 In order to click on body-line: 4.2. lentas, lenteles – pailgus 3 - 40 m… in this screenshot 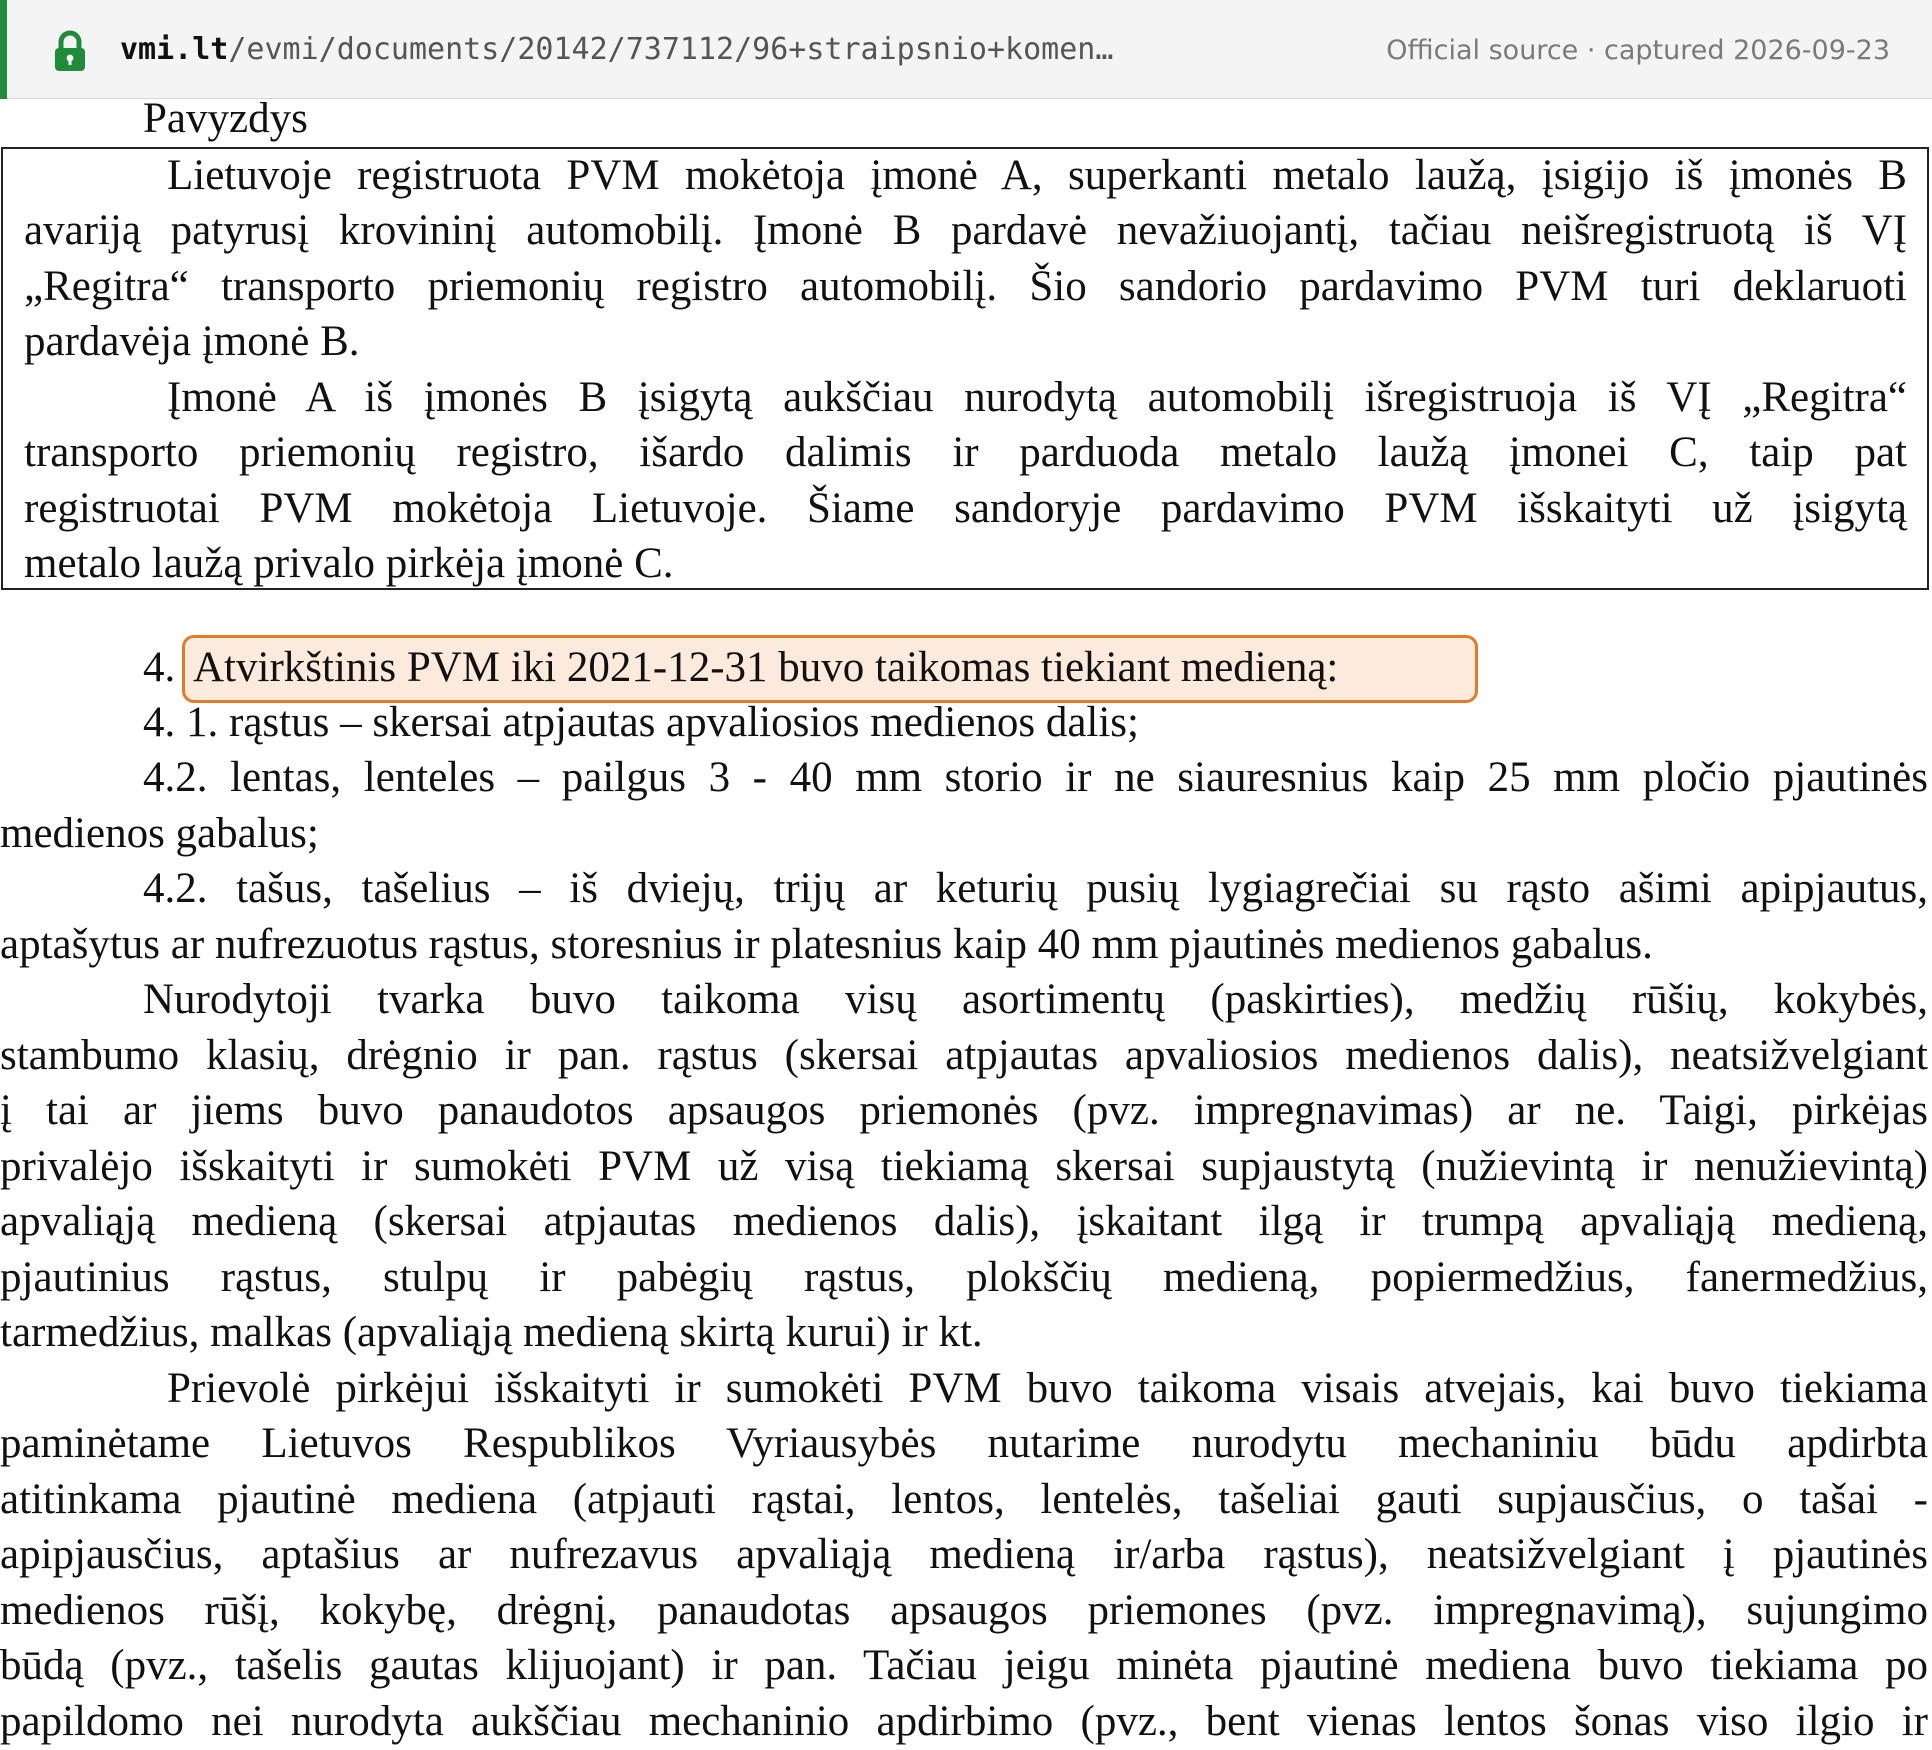, I will do `click(1035, 777)`.